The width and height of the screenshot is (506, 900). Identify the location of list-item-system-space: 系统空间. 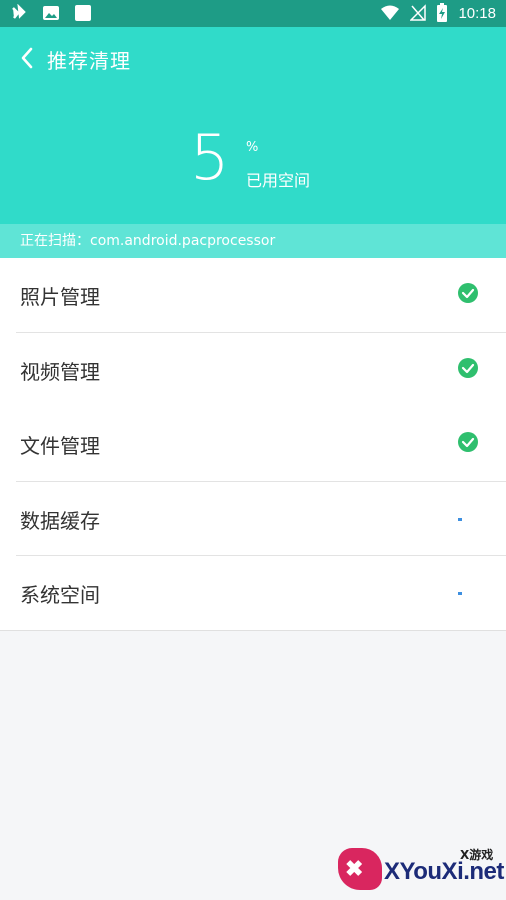
(253, 593).